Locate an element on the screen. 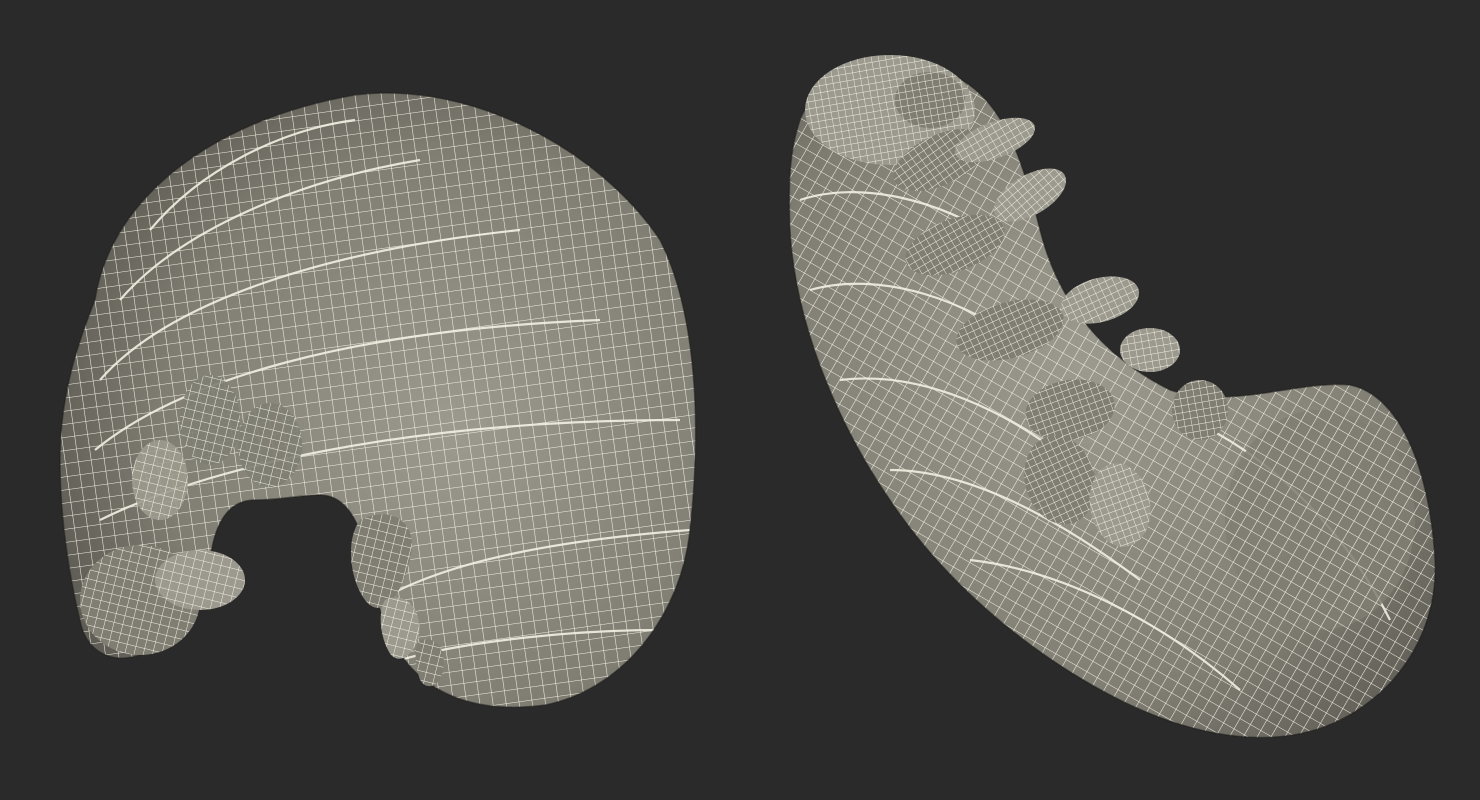  larva-head is located at coordinates (162, 600).